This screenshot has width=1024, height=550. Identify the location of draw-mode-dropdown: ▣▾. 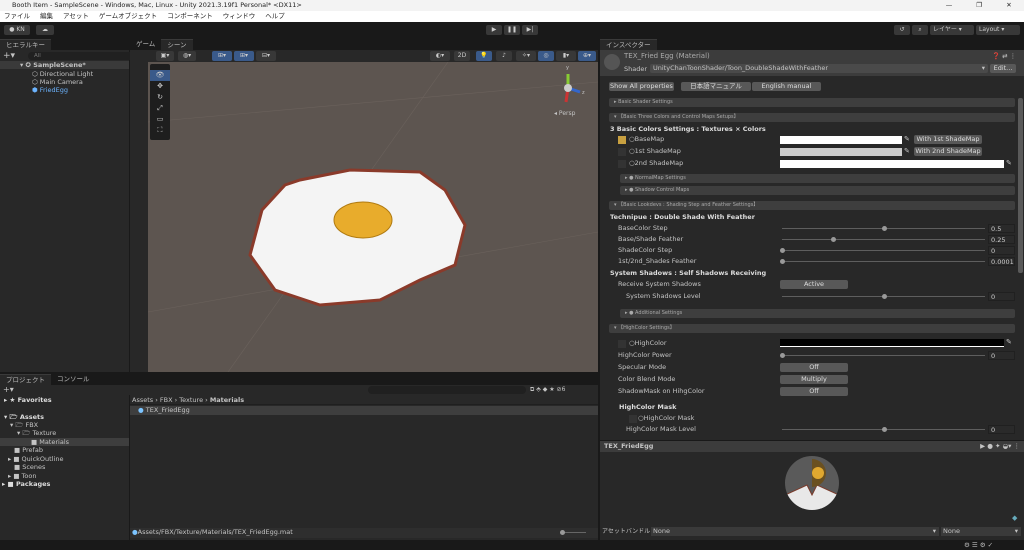
(165, 56).